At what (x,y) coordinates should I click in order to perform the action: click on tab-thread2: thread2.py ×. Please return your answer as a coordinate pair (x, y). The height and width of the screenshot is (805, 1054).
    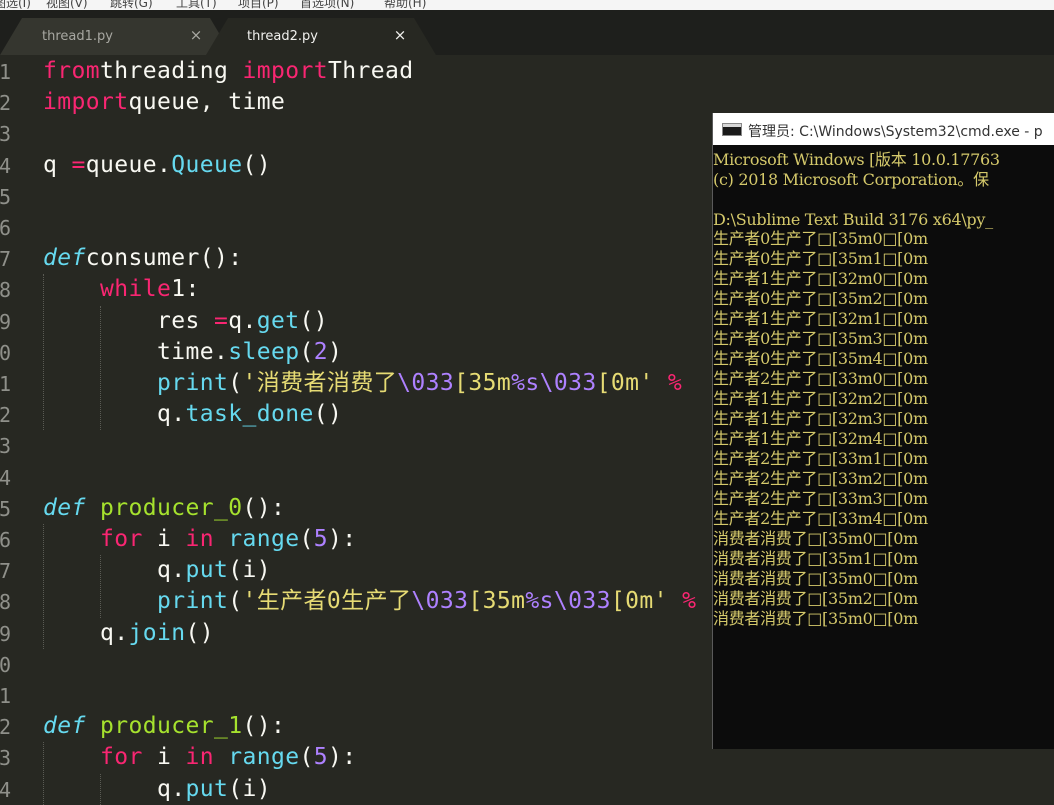
    Looking at the image, I should click on (321, 36).